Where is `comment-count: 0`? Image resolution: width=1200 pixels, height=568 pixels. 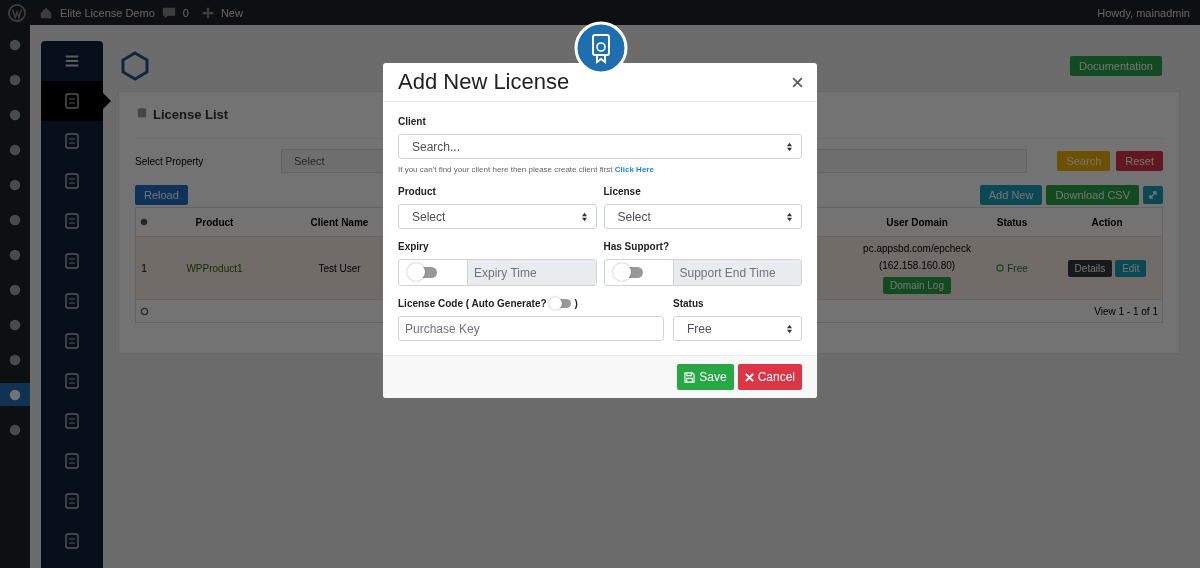
comment-count: 0 is located at coordinates (185, 12).